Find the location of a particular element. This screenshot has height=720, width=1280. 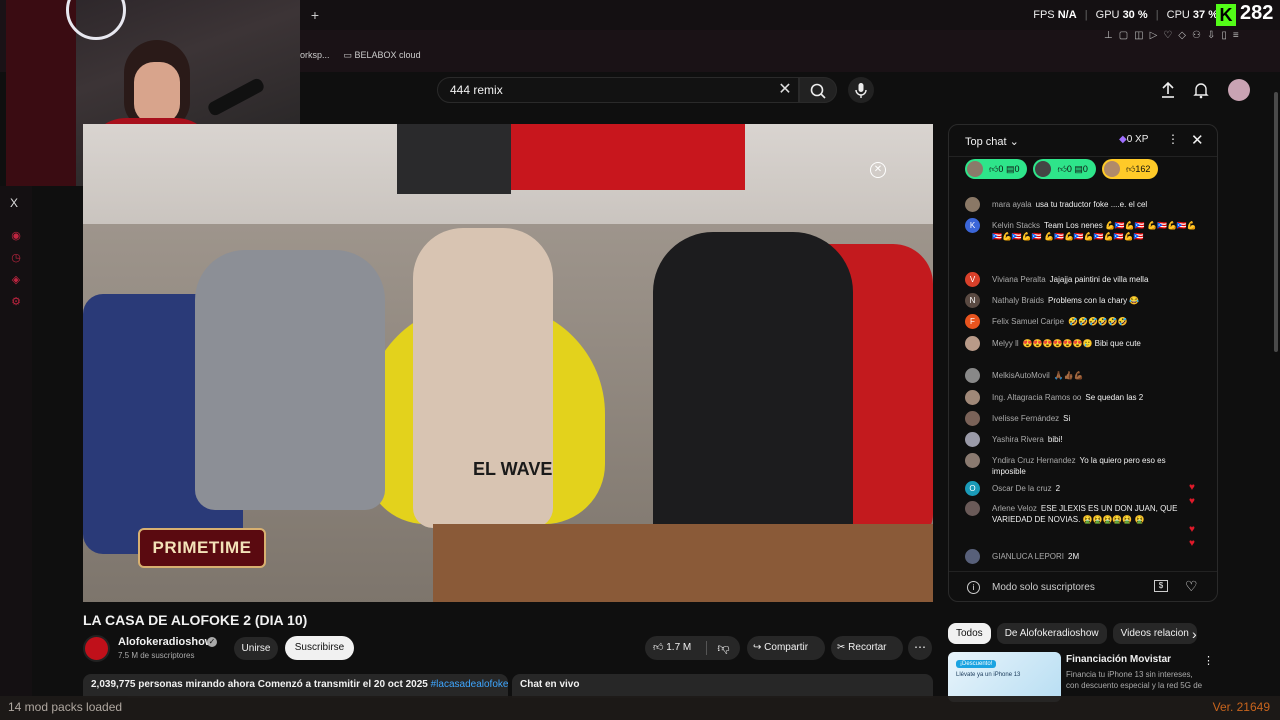

chat-text: bibi! is located at coordinates (1055, 439).